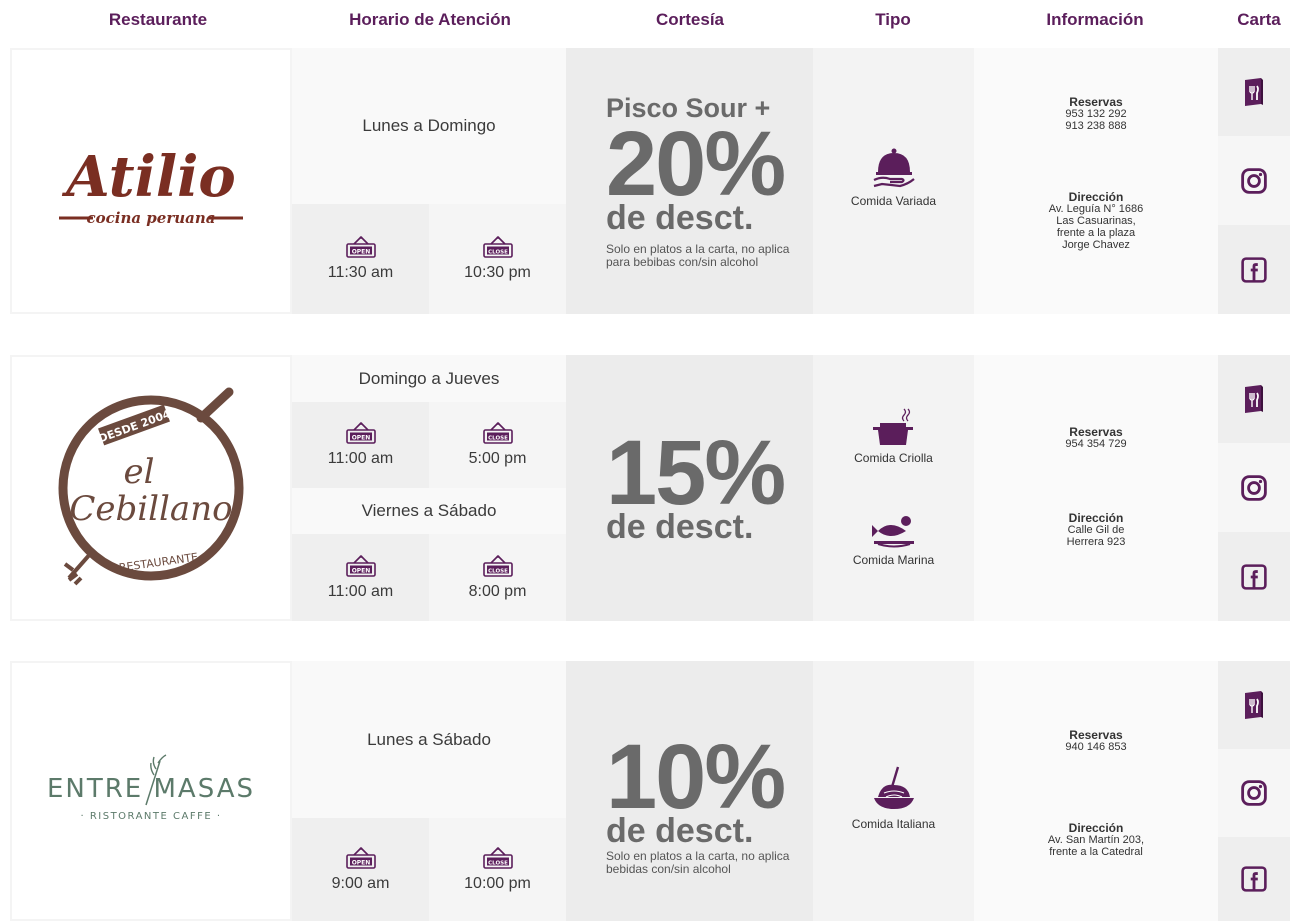  What do you see at coordinates (429, 739) in the screenshot?
I see `schedule-days: Lunes a Sábado` at bounding box center [429, 739].